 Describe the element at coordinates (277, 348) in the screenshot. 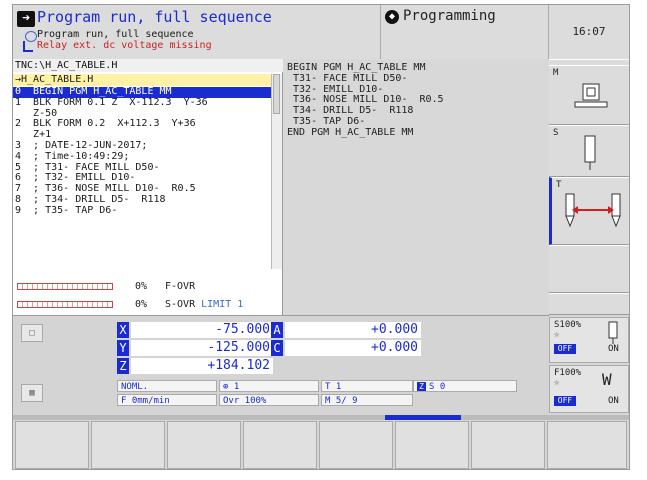

I see `axis-c-label: C` at that location.